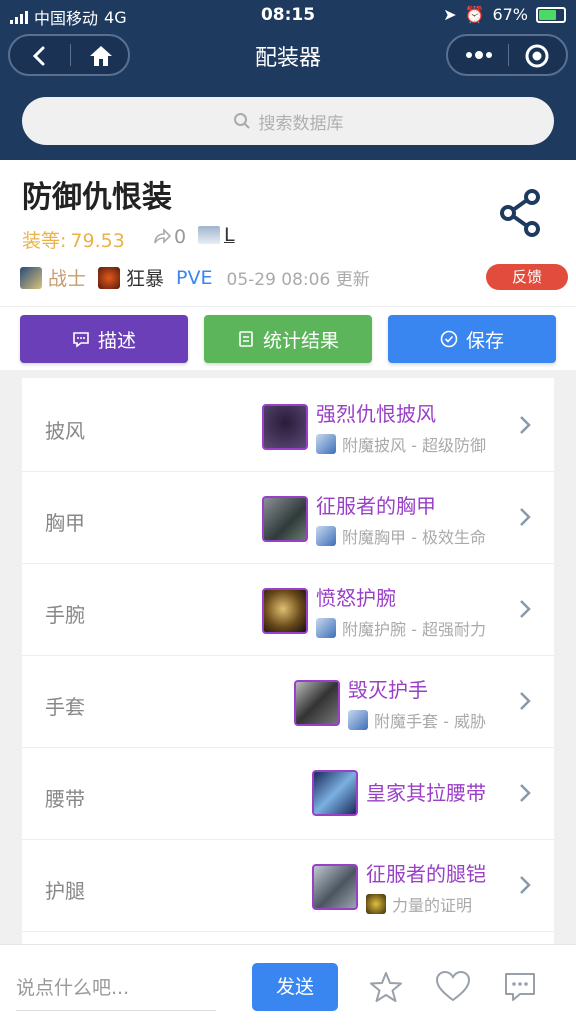 This screenshot has height=1025, width=576. I want to click on slot-label: 胸甲, so click(65, 523).